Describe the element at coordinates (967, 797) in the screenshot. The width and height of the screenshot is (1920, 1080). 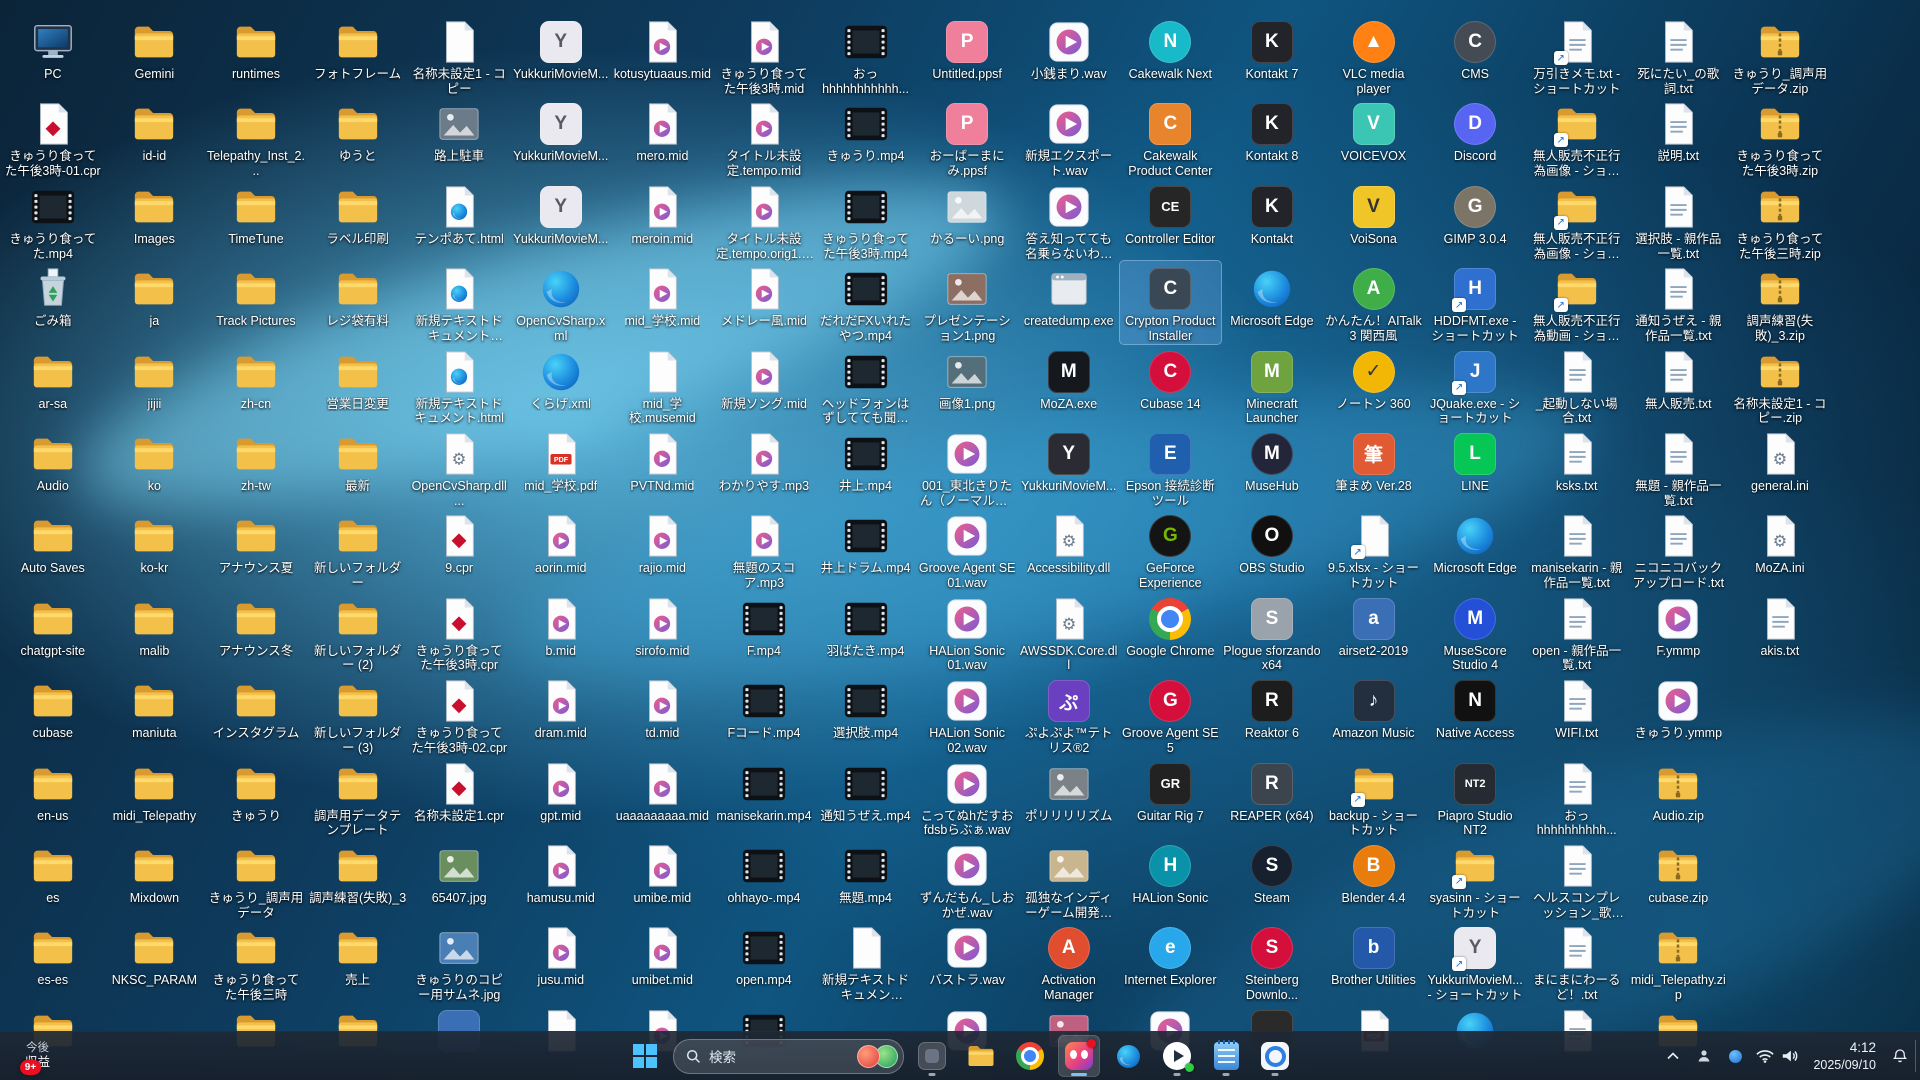
I see `desktop-icon: こってぬhだすおfdsbらぶぁ.wav` at that location.